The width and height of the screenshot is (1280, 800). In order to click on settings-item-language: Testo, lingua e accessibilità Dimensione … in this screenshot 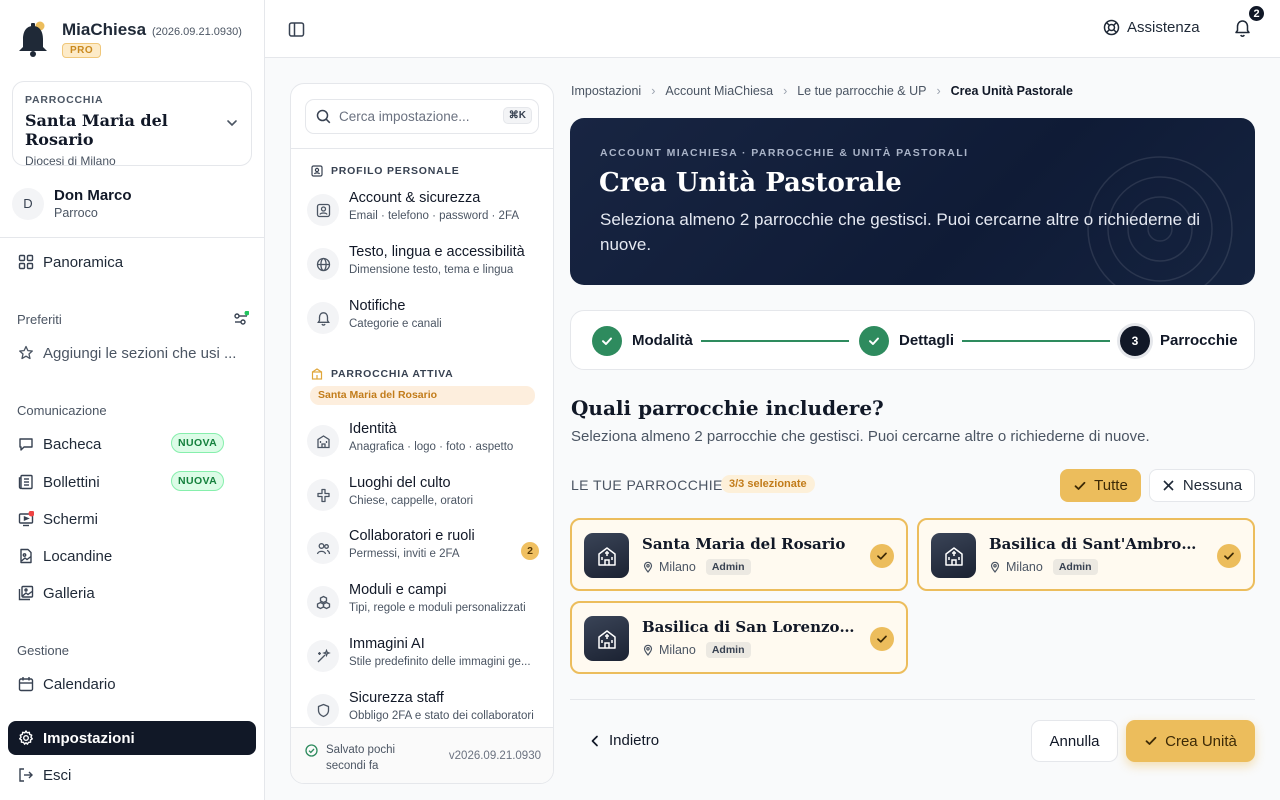, I will do `click(423, 266)`.